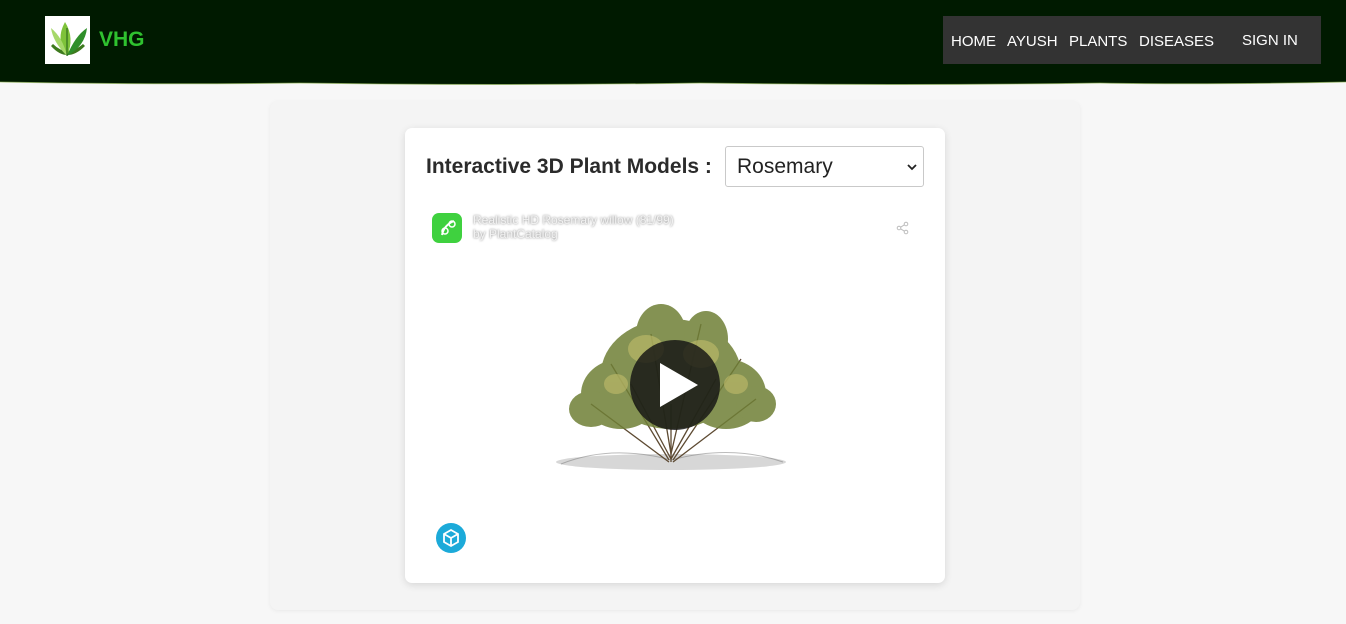 The image size is (1346, 624). Describe the element at coordinates (515, 234) in the screenshot. I see `model-author: by PlantCatalog` at that location.